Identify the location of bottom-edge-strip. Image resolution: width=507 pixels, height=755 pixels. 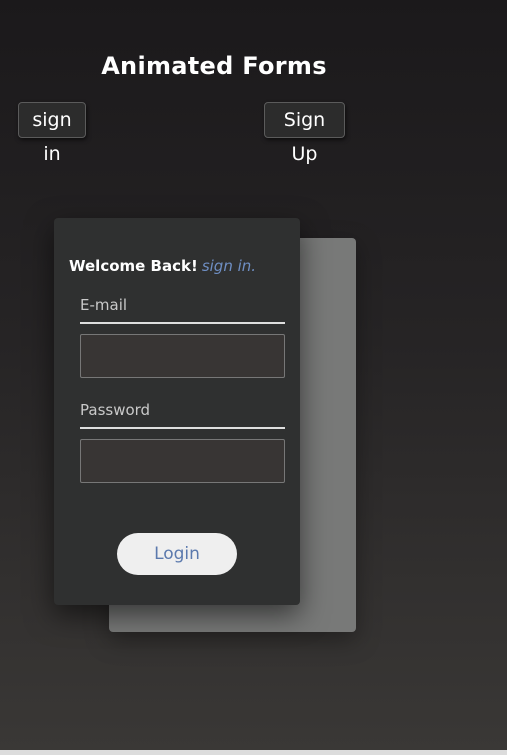
(253, 752).